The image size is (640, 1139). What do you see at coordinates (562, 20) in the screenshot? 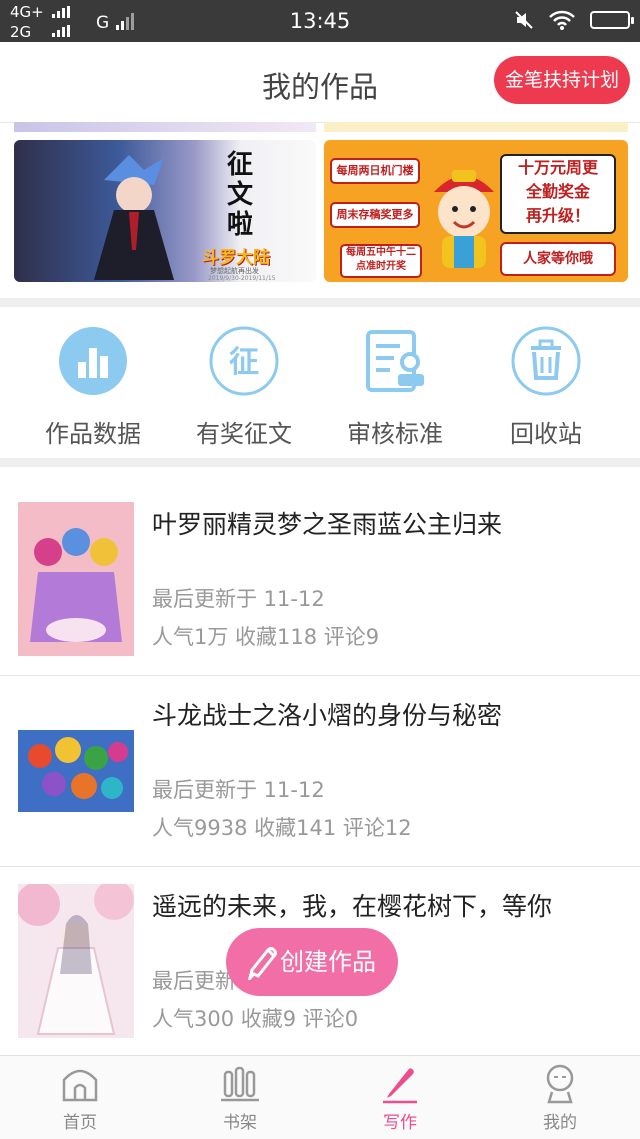
I see `wifi-icon` at bounding box center [562, 20].